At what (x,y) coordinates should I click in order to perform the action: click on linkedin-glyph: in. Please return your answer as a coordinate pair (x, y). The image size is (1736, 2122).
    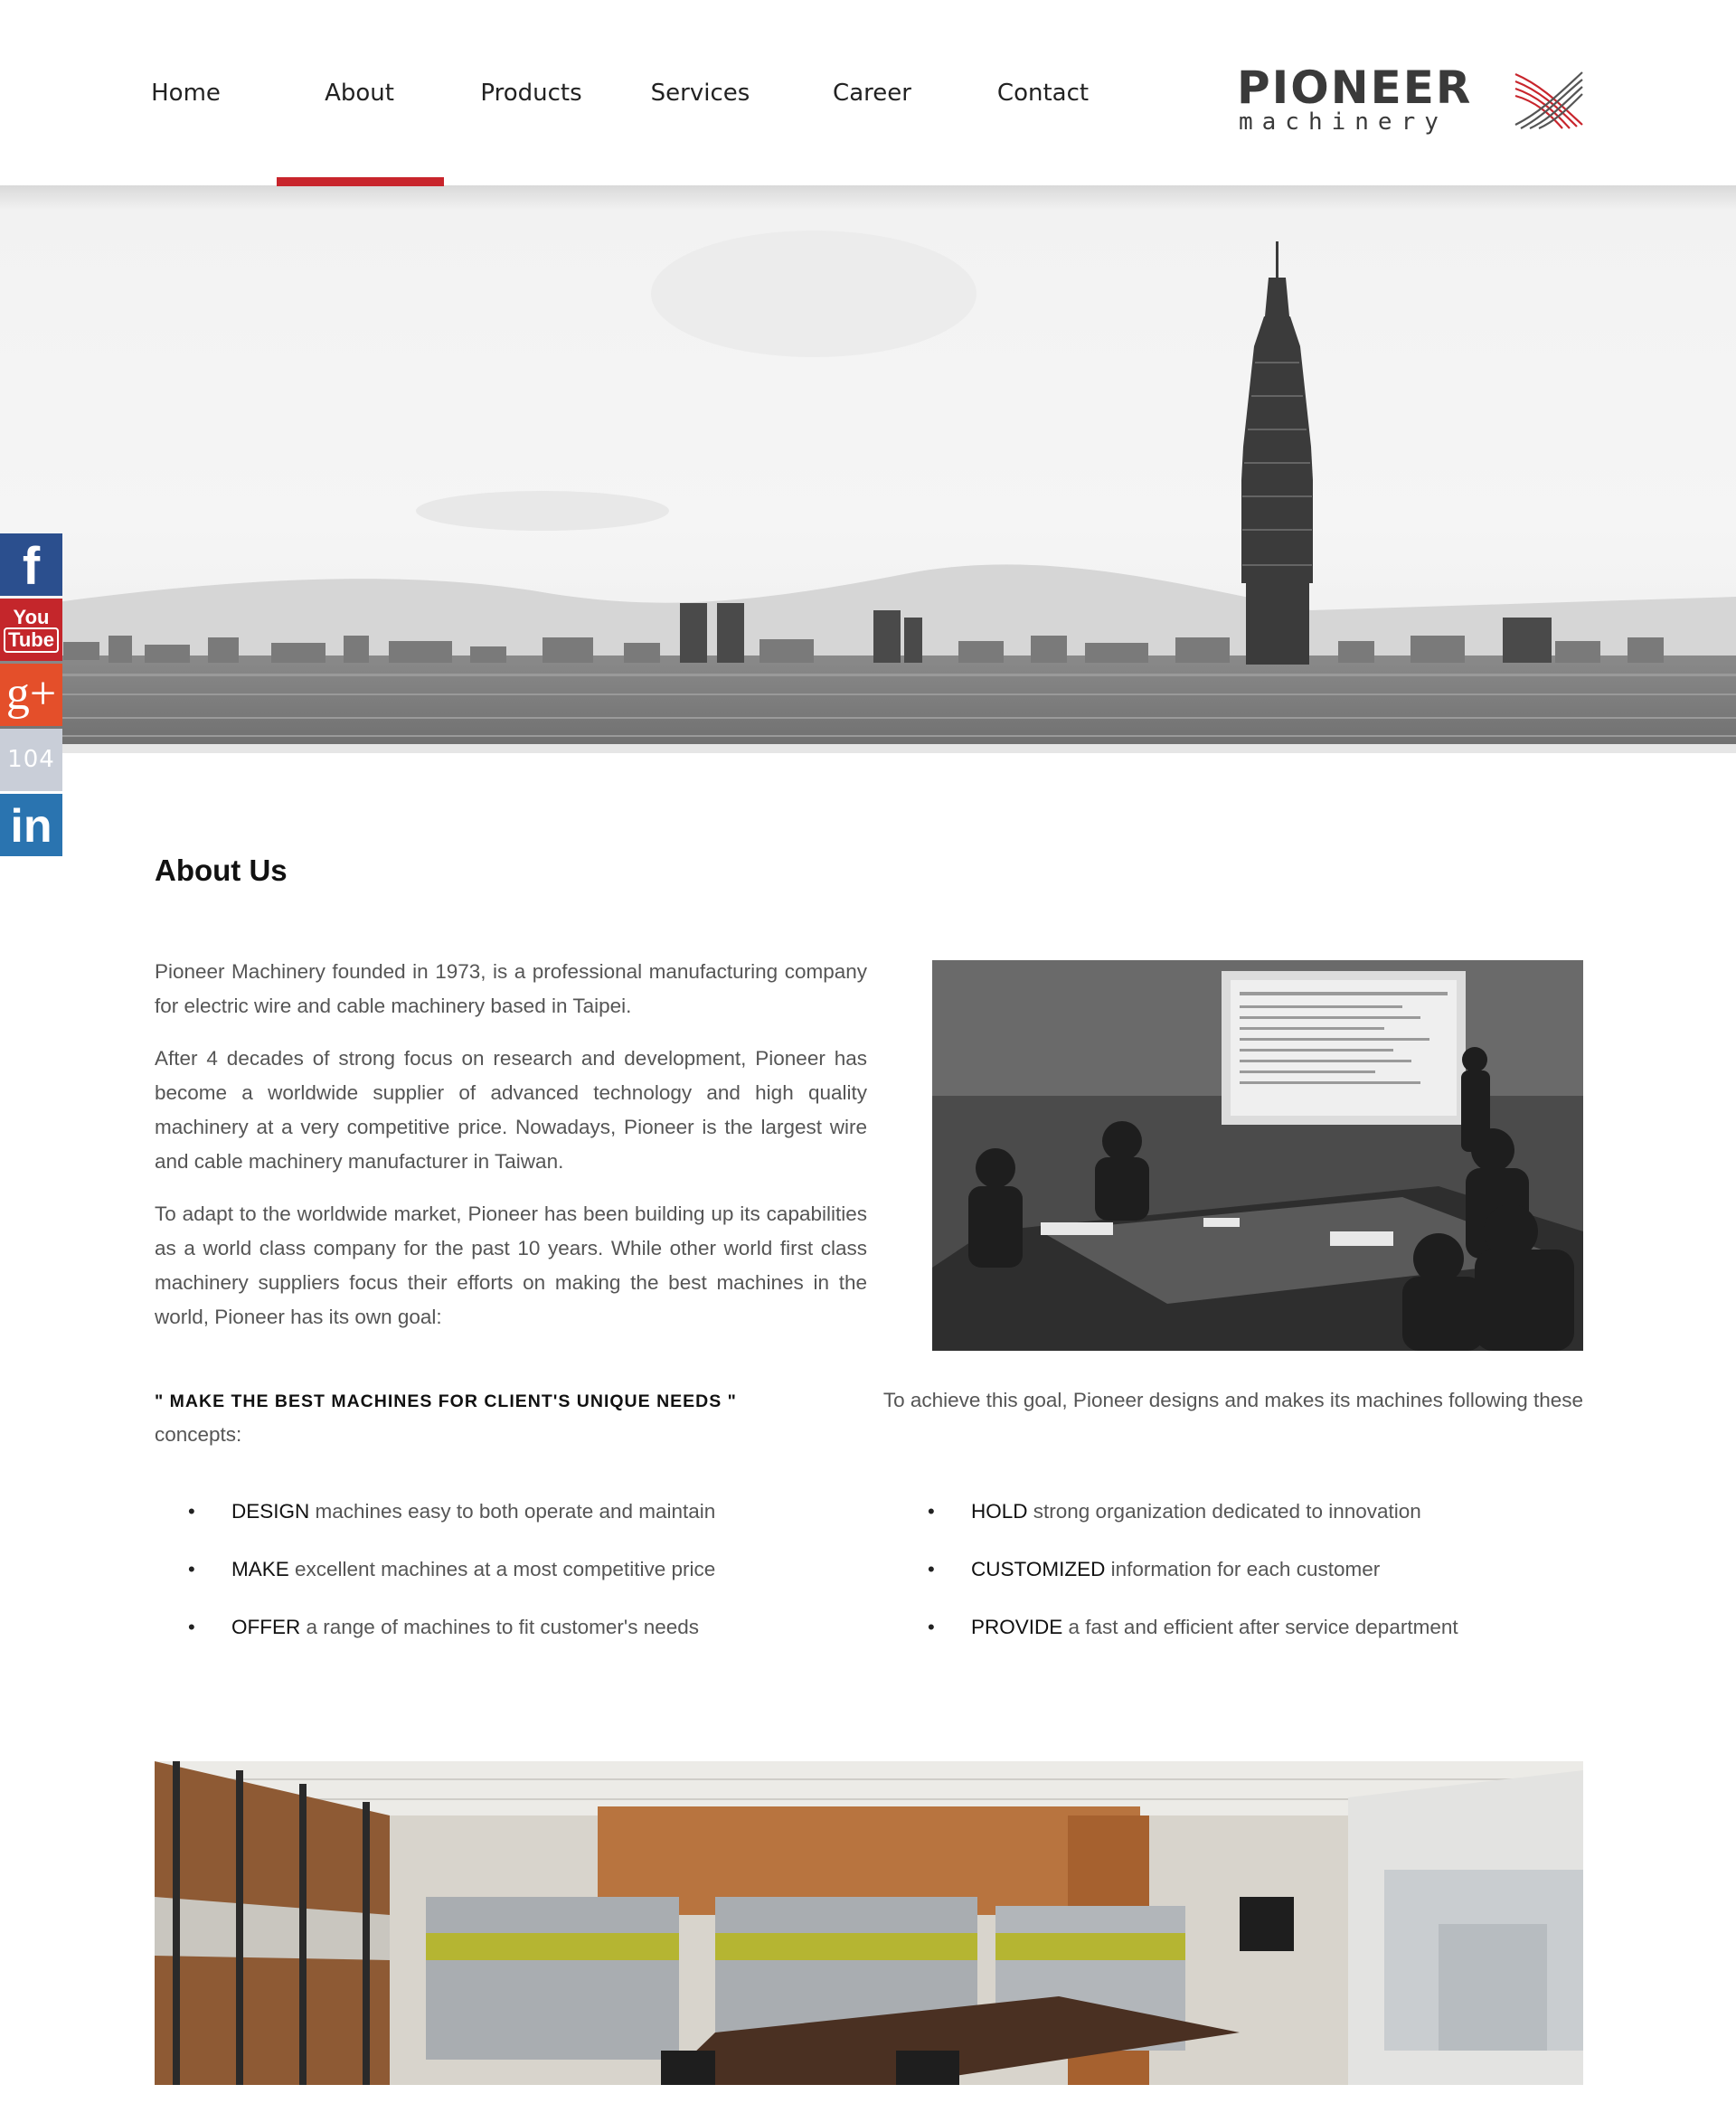
    Looking at the image, I should click on (31, 826).